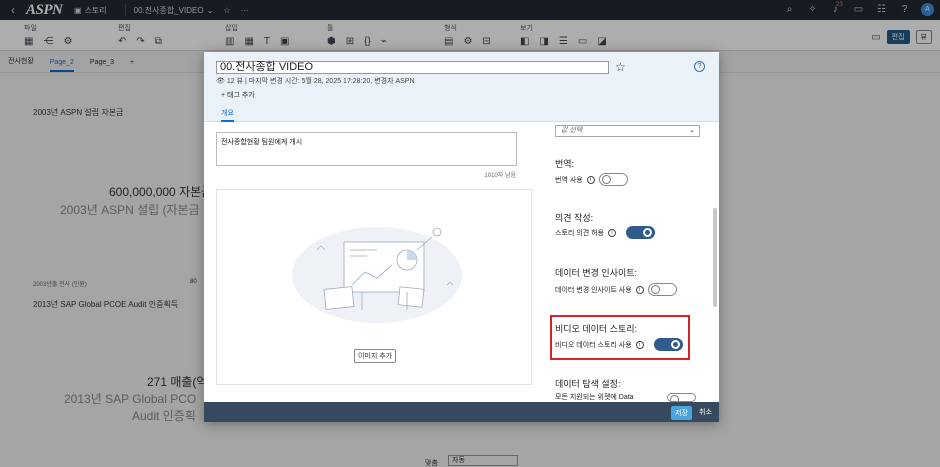 The height and width of the screenshot is (467, 940). Describe the element at coordinates (366, 149) in the screenshot. I see `description-textarea: 전사종합현황 팀원에게 개시` at that location.